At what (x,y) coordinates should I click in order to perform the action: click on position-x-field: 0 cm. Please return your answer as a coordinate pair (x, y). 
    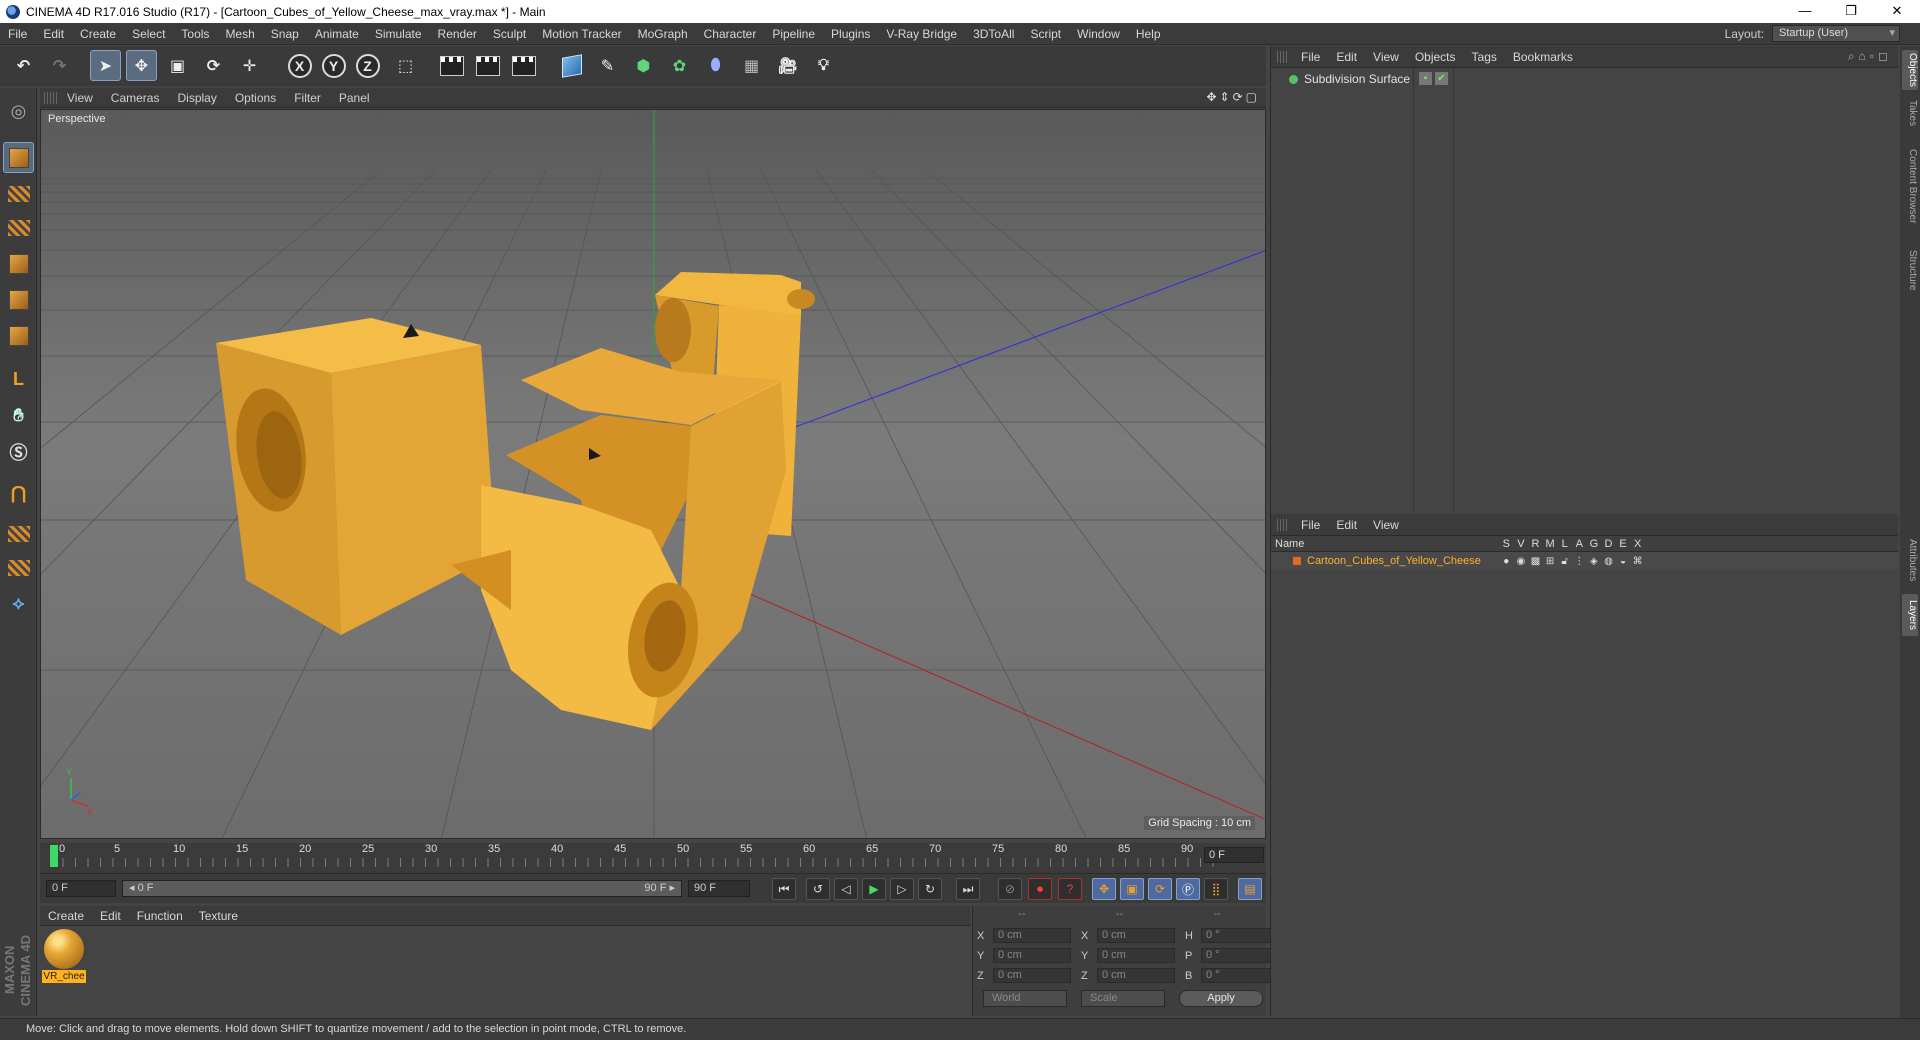
    Looking at the image, I should click on (1032, 935).